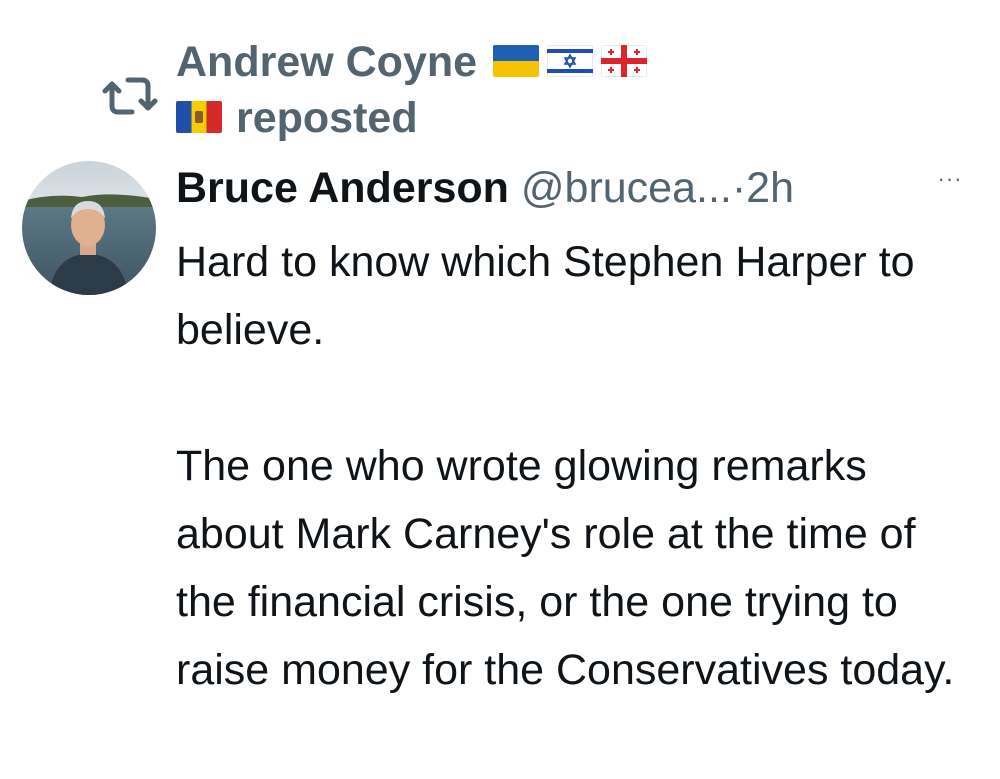 The image size is (1000, 779). I want to click on author-name: Bruce Anderson, so click(342, 188).